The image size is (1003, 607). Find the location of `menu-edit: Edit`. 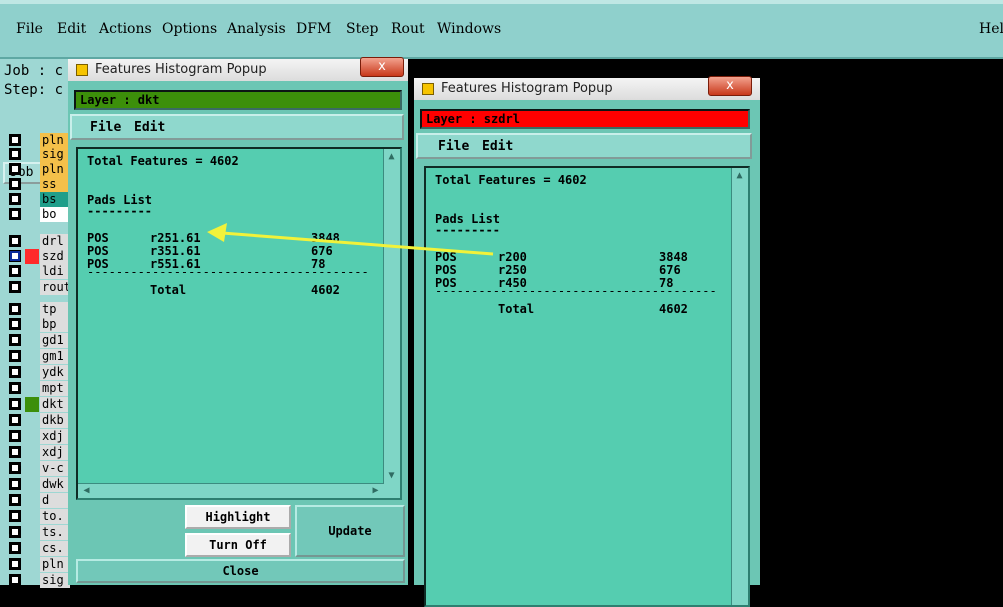

menu-edit: Edit is located at coordinates (71, 29).